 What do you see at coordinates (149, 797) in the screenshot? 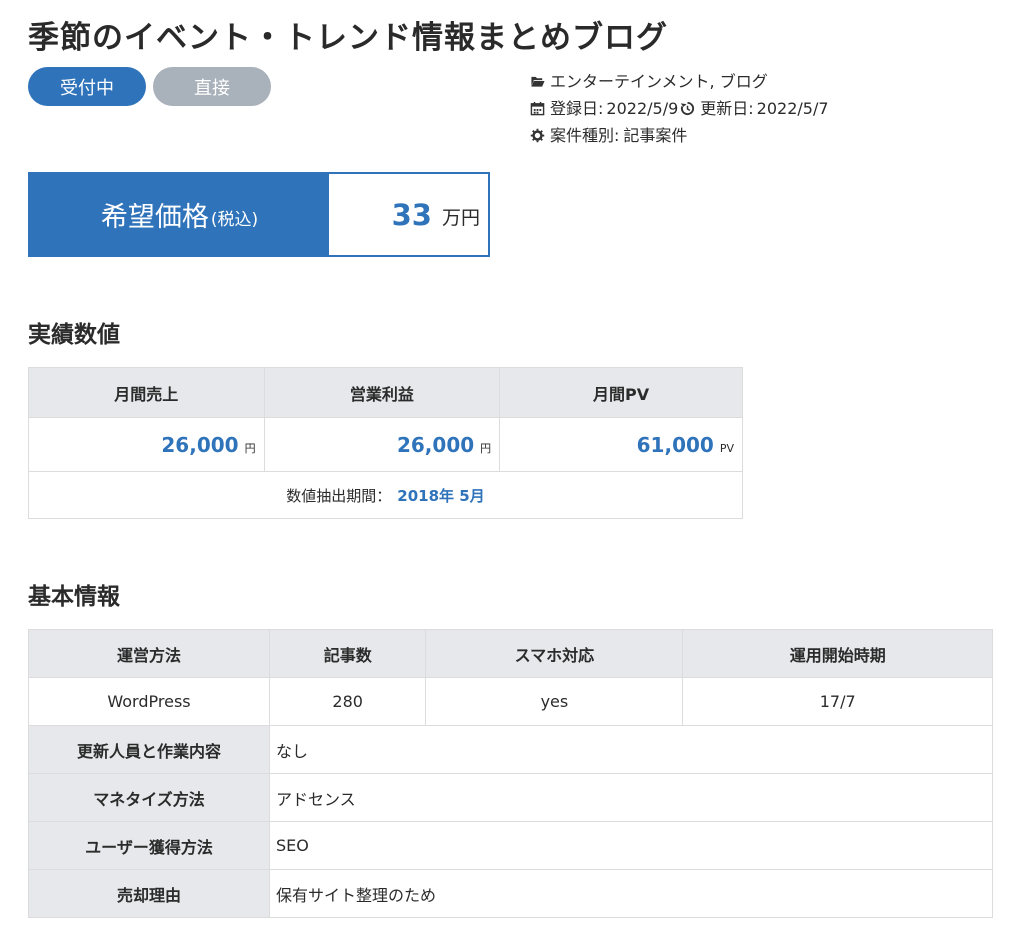
I see `monetization-label: マネタイズ方法` at bounding box center [149, 797].